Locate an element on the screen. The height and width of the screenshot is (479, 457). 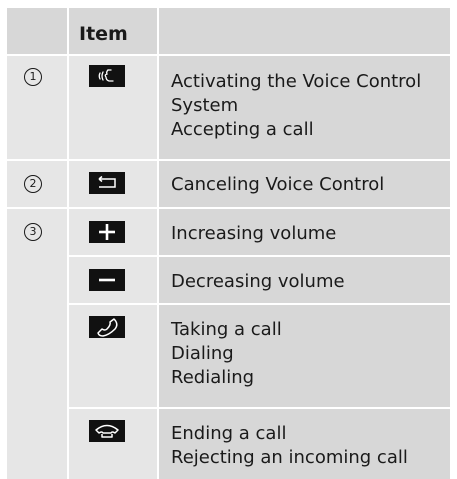
desc-line: Dialing is located at coordinates (202, 353).